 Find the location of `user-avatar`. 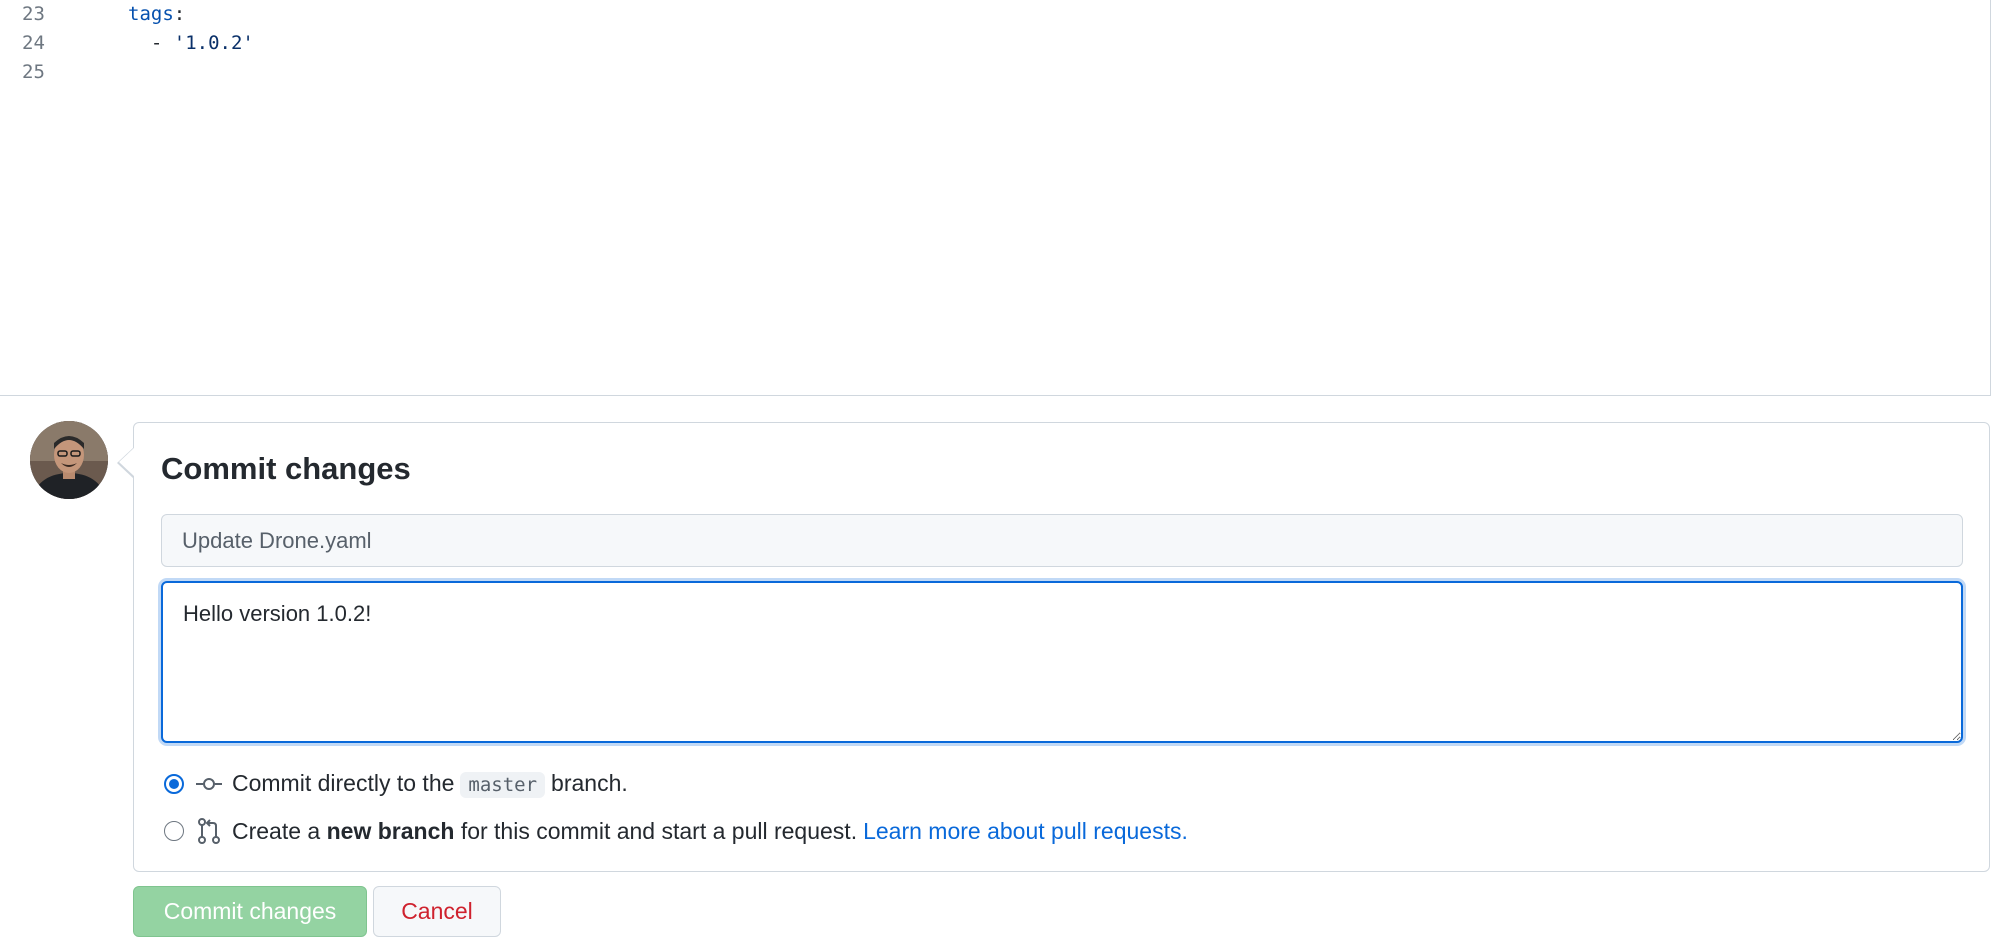

user-avatar is located at coordinates (69, 460).